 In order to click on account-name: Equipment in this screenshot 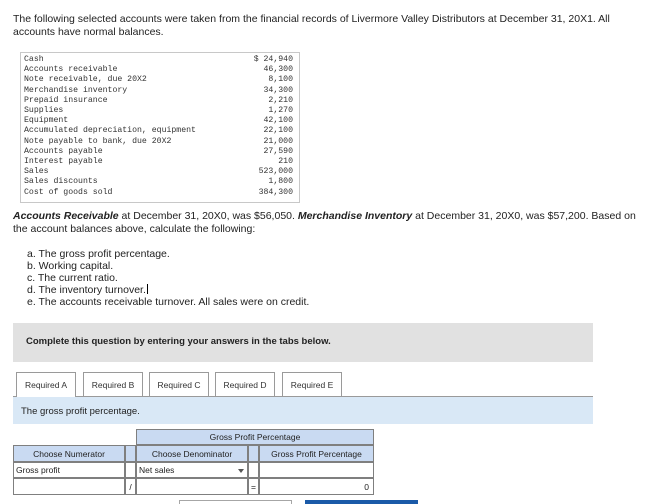, I will do `click(46, 121)`.